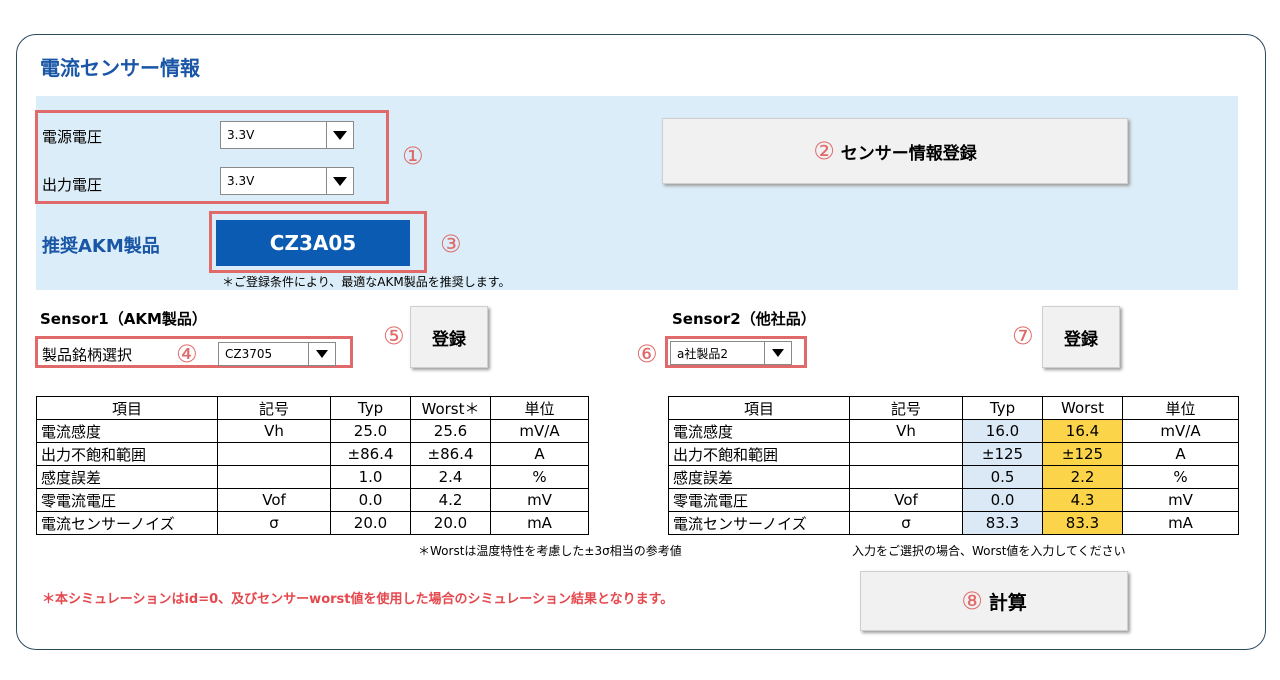 This screenshot has width=1280, height=680. Describe the element at coordinates (647, 354) in the screenshot. I see `marker-6: ⑥` at that location.